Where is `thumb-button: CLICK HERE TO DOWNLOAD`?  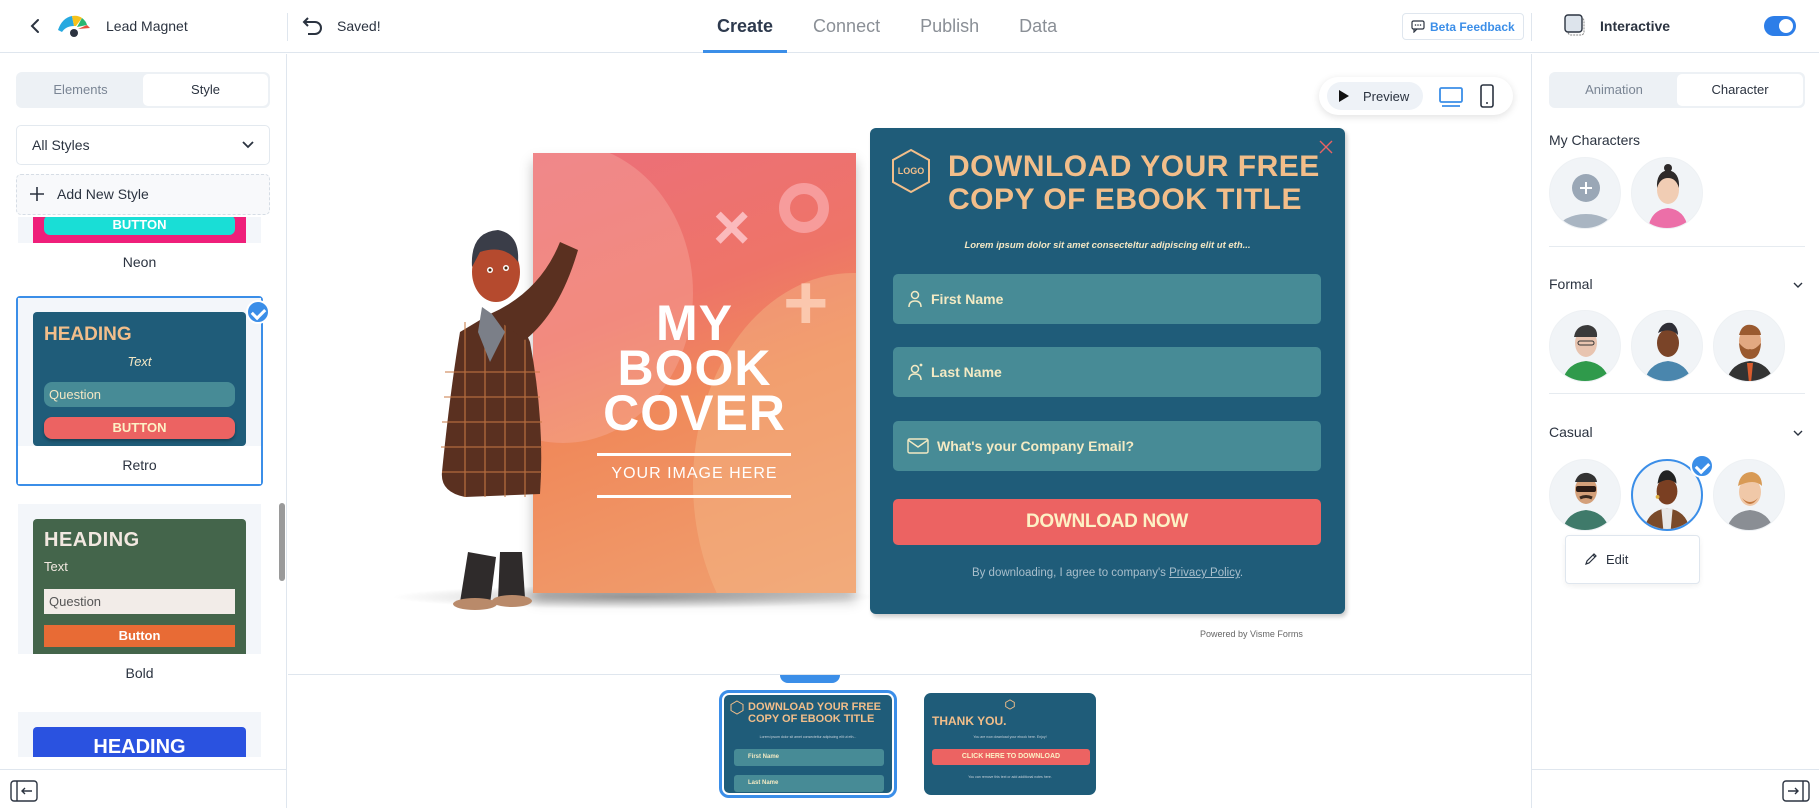
thumb-button: CLICK HERE TO DOWNLOAD is located at coordinates (1011, 757).